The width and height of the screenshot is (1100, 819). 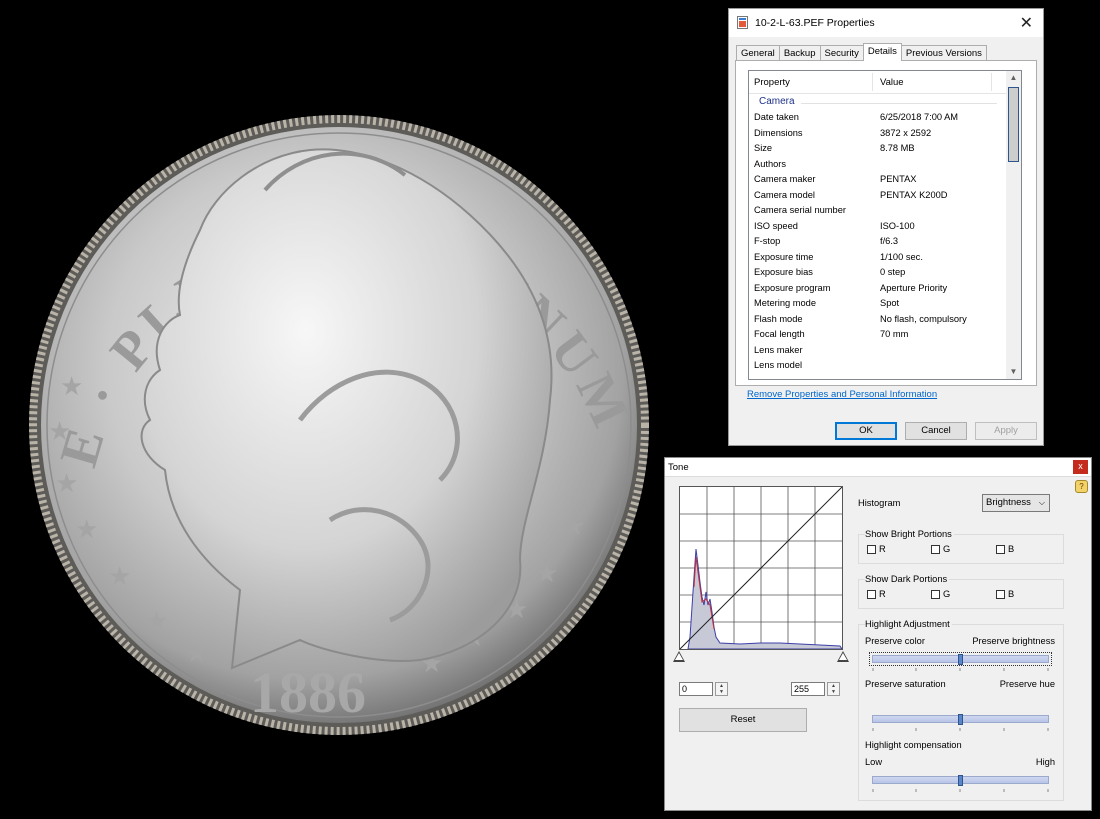 What do you see at coordinates (871, 549) in the screenshot?
I see `bright-r-checkbox` at bounding box center [871, 549].